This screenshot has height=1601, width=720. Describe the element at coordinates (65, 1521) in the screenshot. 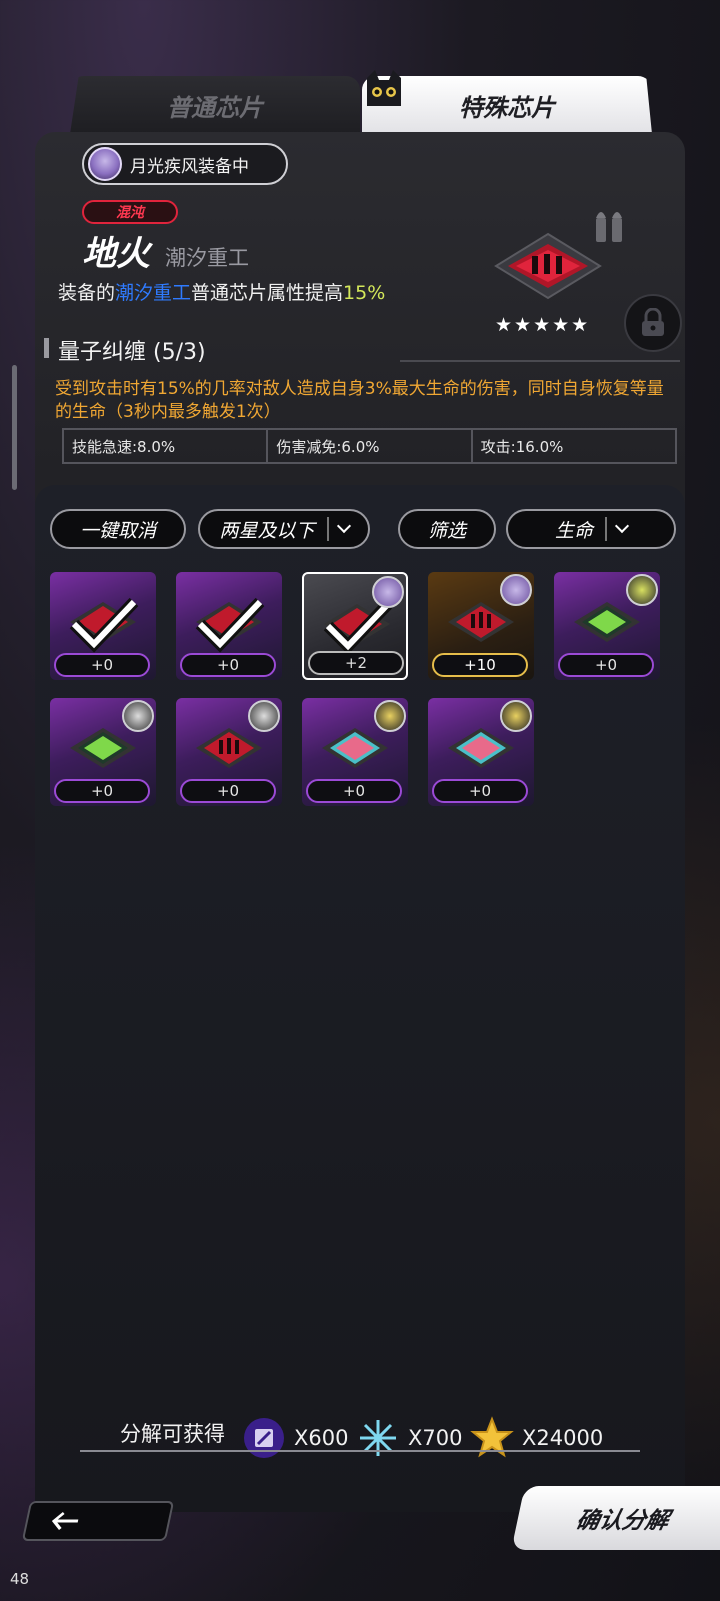

I see `back-arrow-icon` at that location.